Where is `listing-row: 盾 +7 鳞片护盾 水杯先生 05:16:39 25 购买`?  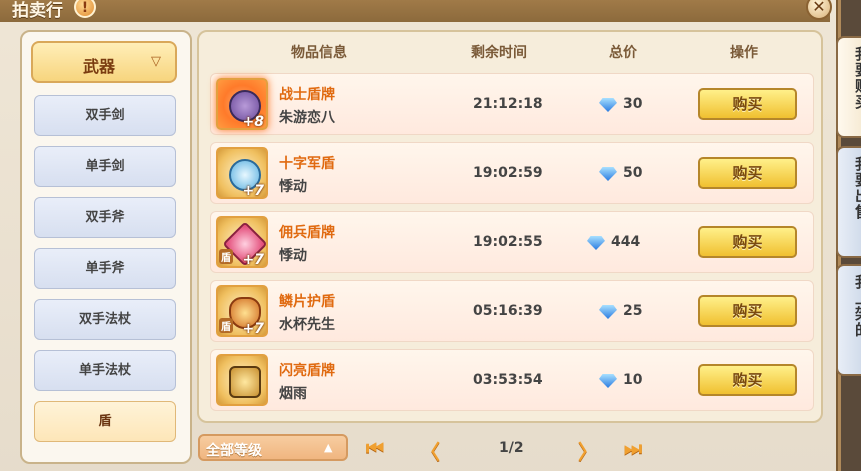 listing-row: 盾 +7 鳞片护盾 水杯先生 05:16:39 25 购买 is located at coordinates (512, 311).